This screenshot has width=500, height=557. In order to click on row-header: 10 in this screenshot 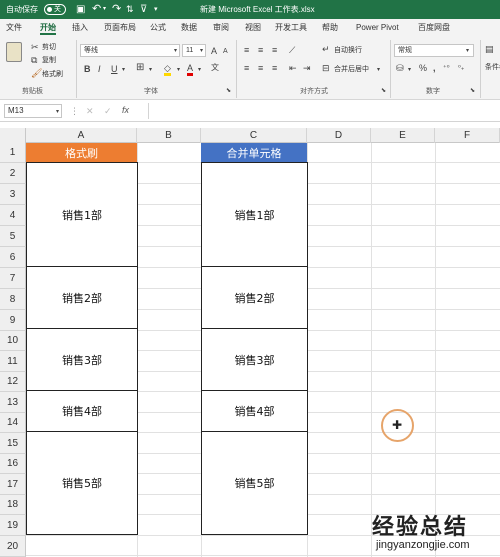, I will do `click(13, 341)`.